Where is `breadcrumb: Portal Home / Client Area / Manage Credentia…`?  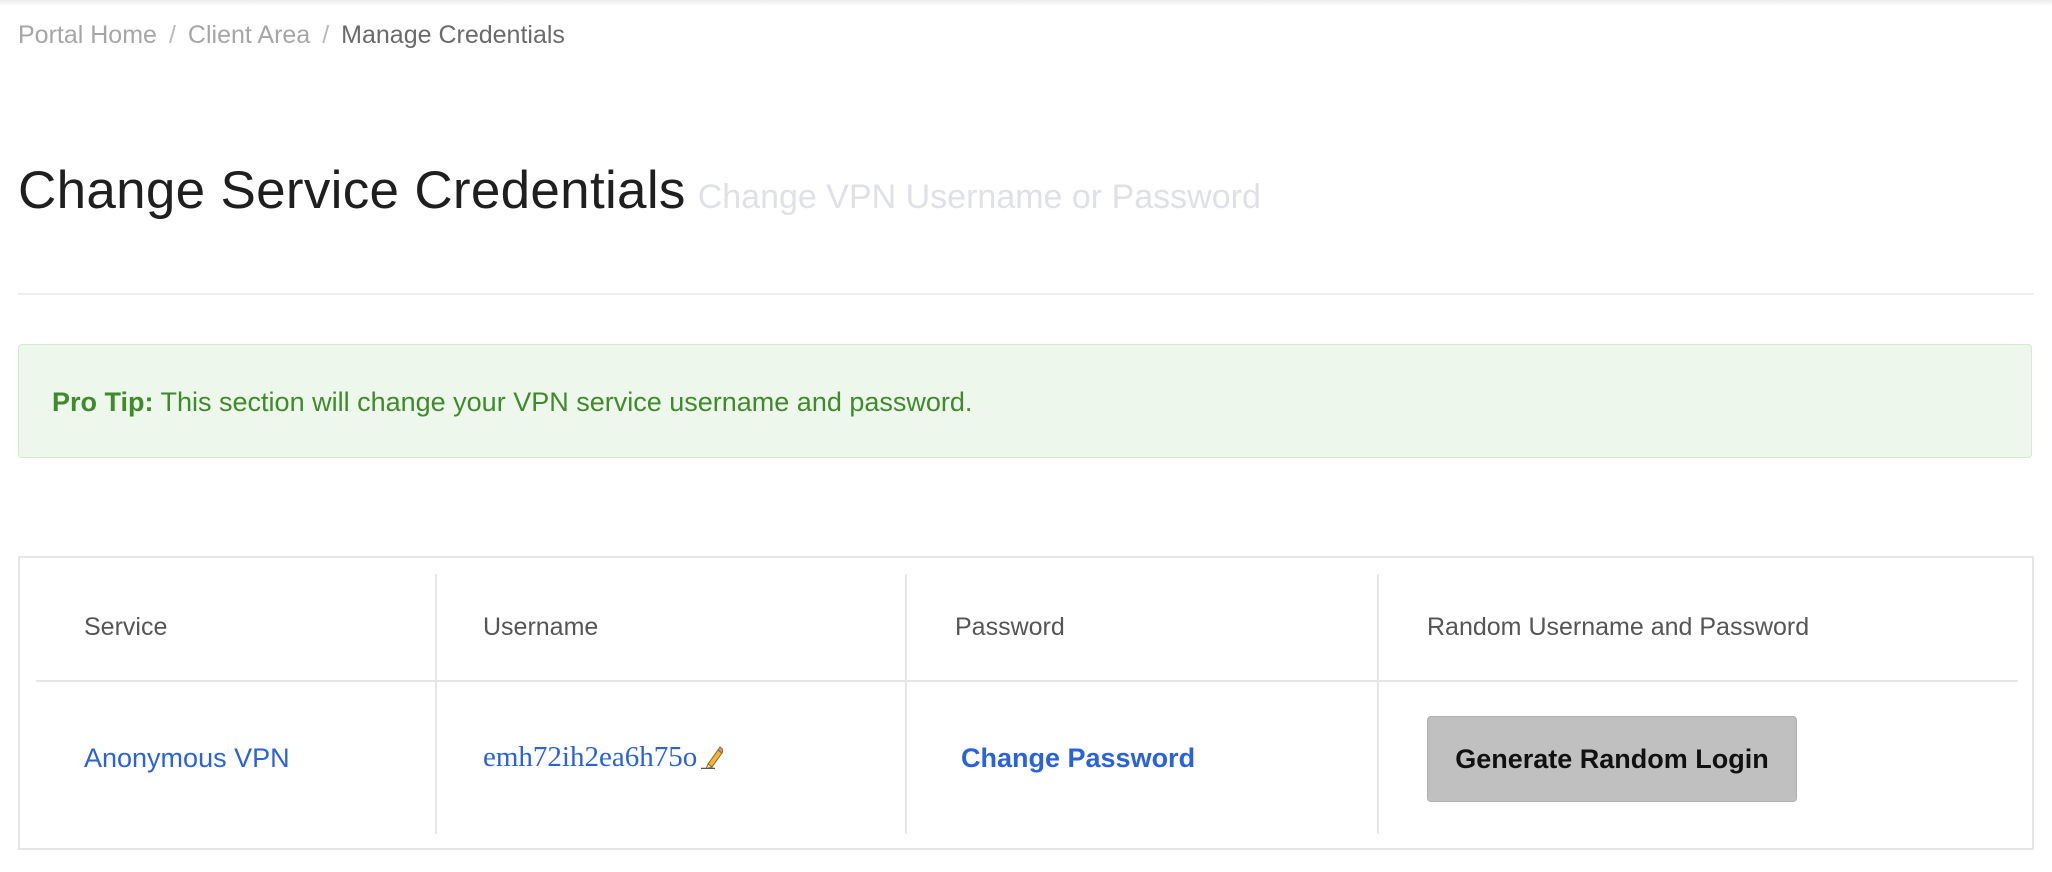 breadcrumb: Portal Home / Client Area / Manage Credentia… is located at coordinates (291, 35).